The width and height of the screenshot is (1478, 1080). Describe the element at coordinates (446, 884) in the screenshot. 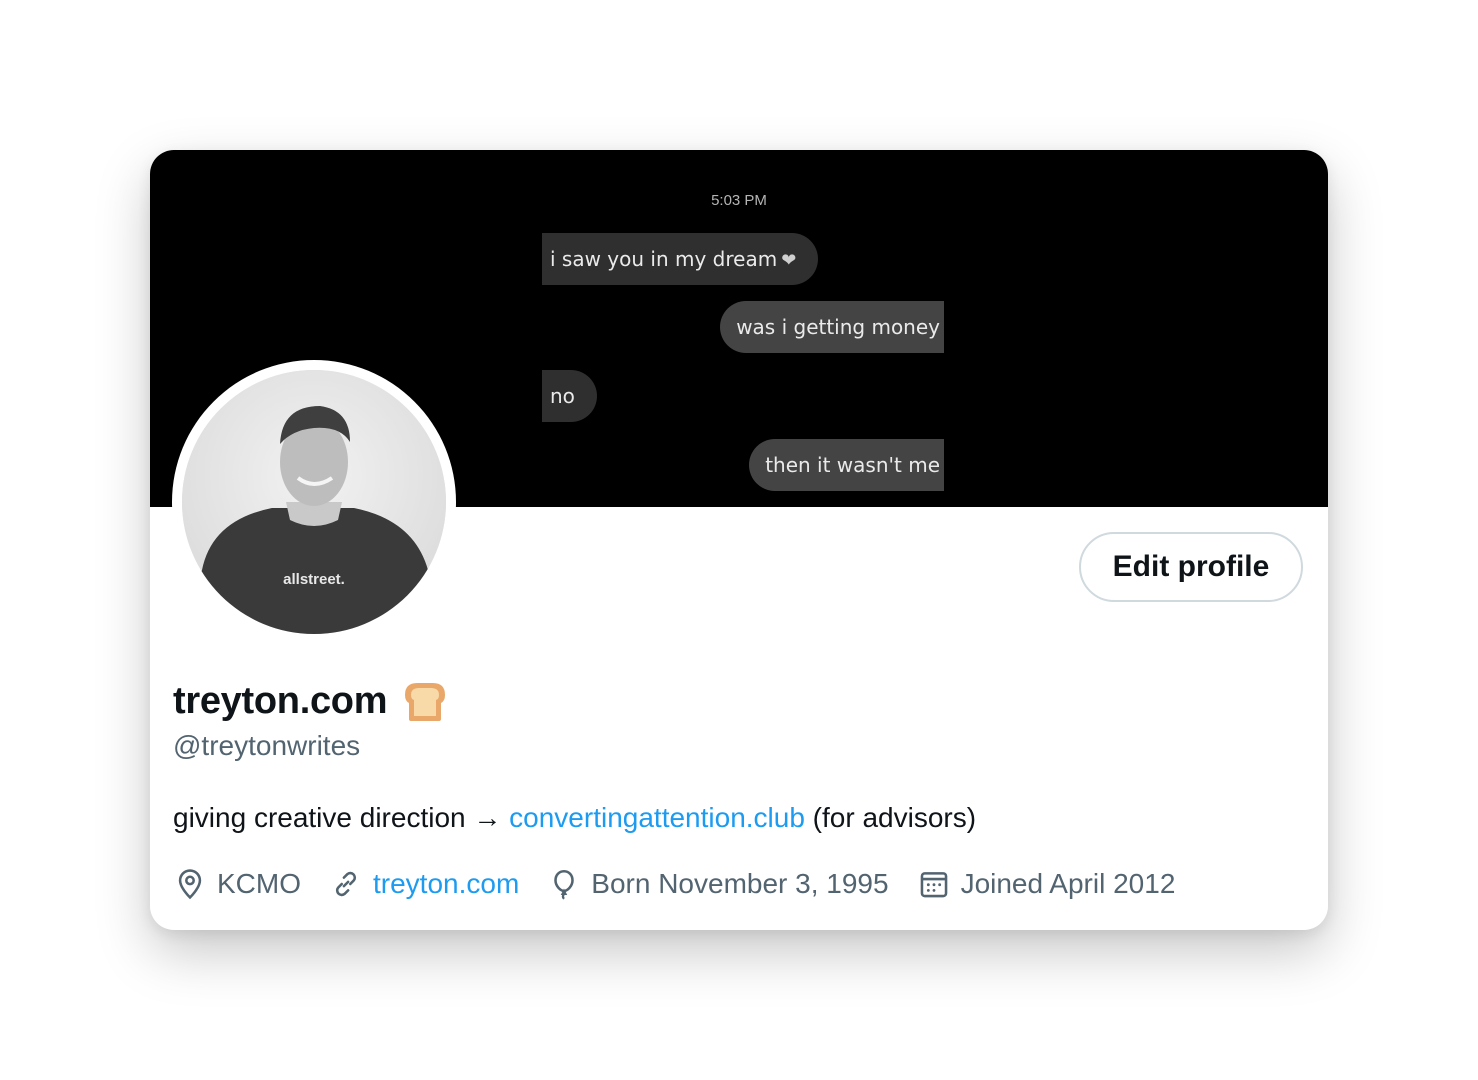

I see `website-link: treyton.com` at that location.